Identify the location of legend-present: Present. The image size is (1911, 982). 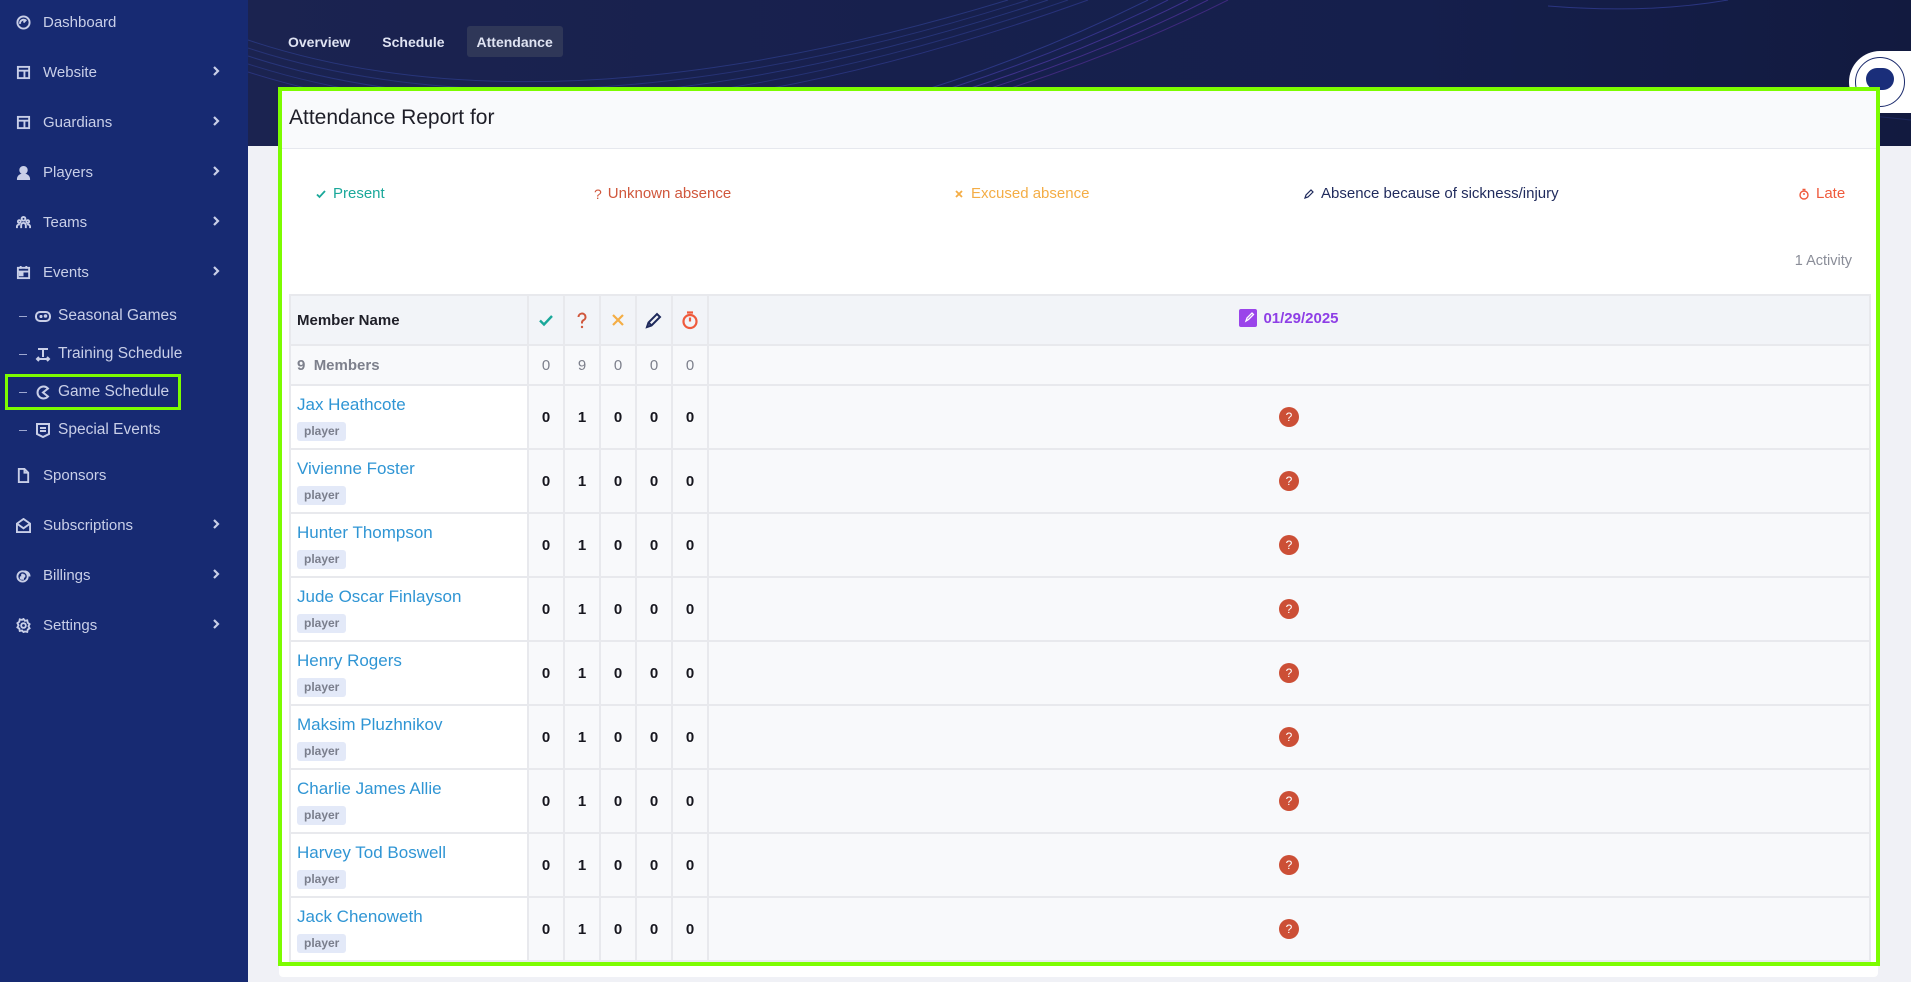
(350, 193).